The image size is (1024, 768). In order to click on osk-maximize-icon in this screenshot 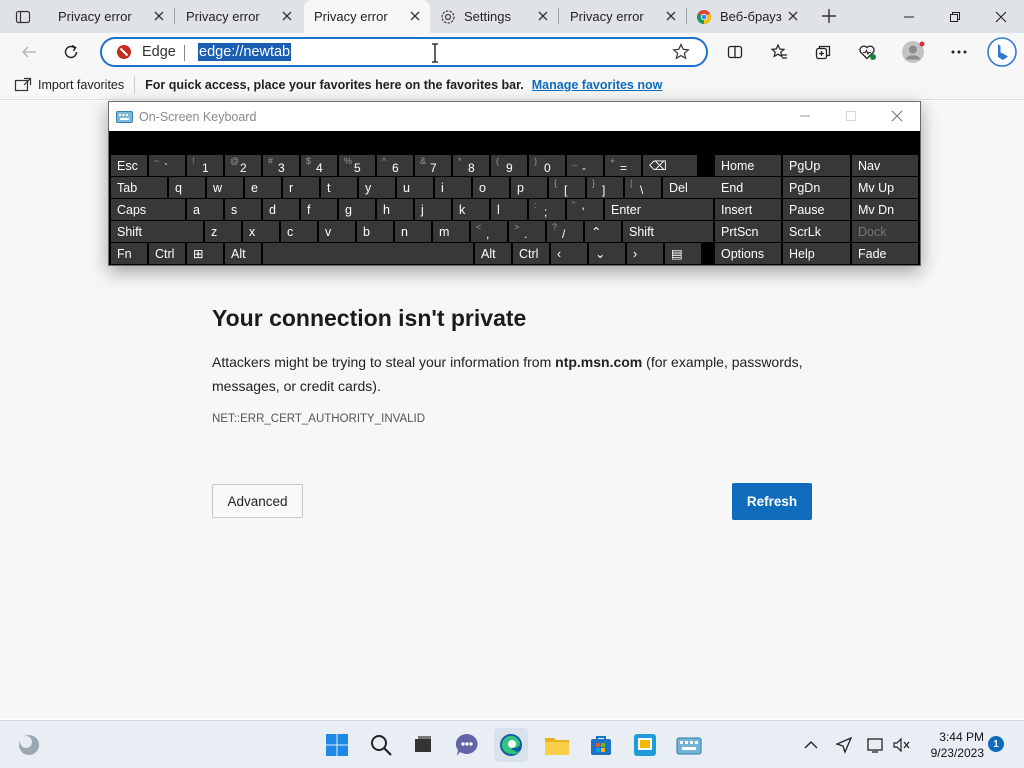, I will do `click(851, 116)`.